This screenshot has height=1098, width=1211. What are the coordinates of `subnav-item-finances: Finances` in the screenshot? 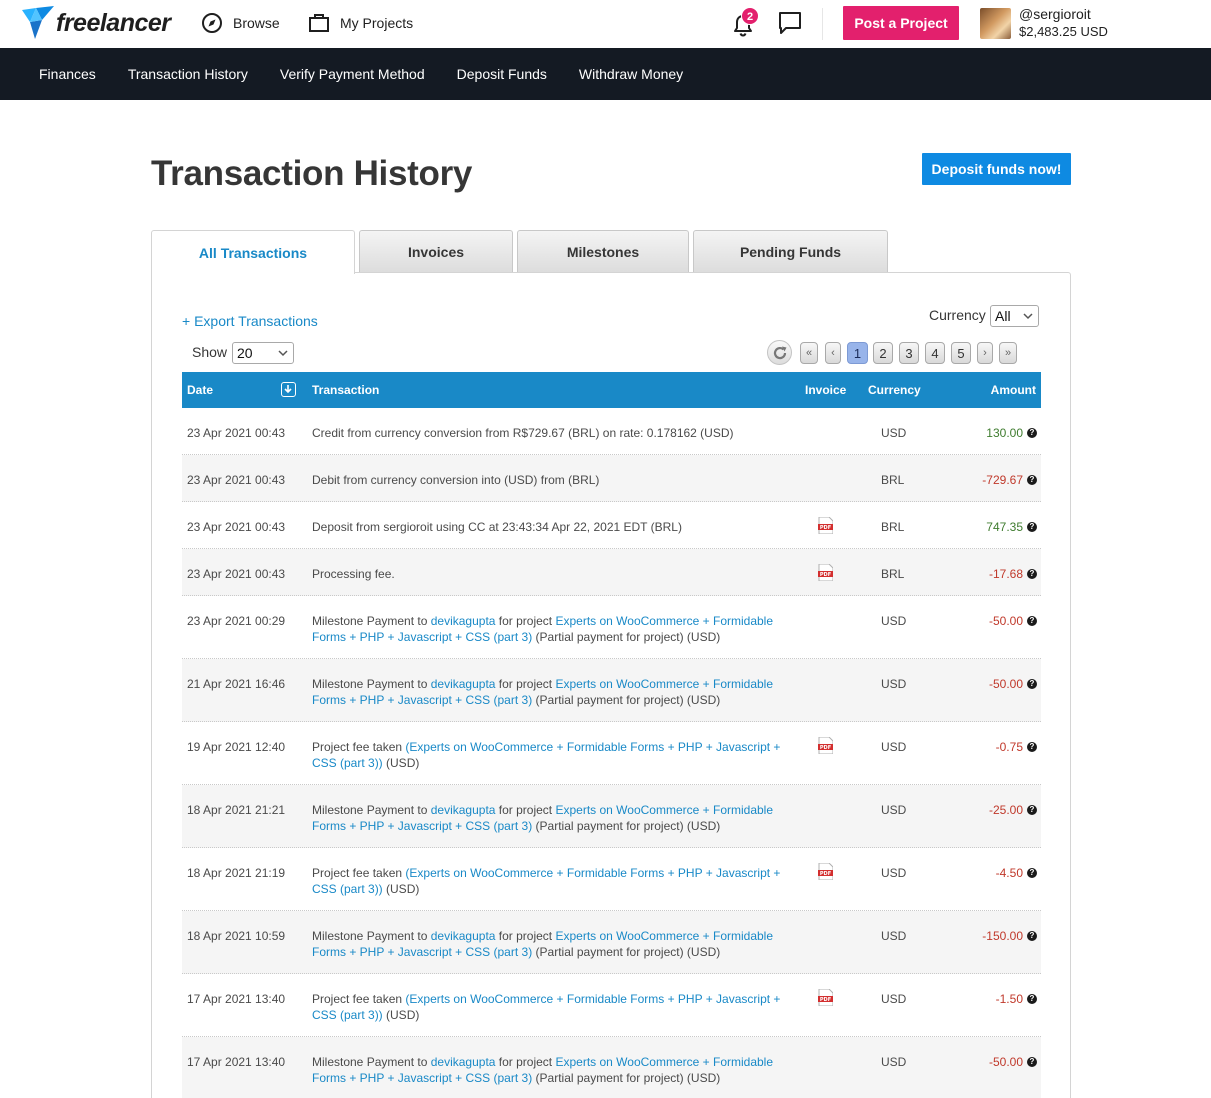 It's located at (67, 74).